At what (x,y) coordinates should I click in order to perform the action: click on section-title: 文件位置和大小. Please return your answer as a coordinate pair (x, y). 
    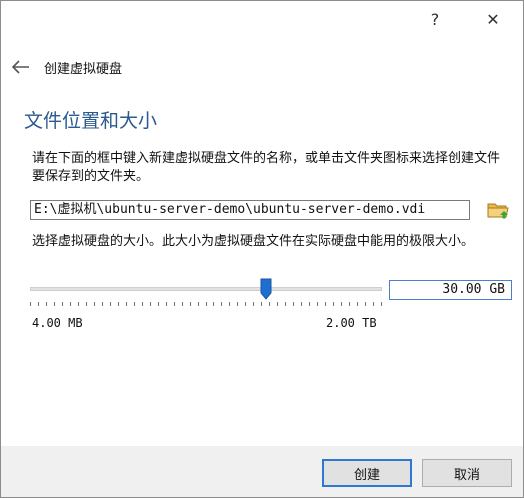
    Looking at the image, I should click on (91, 121).